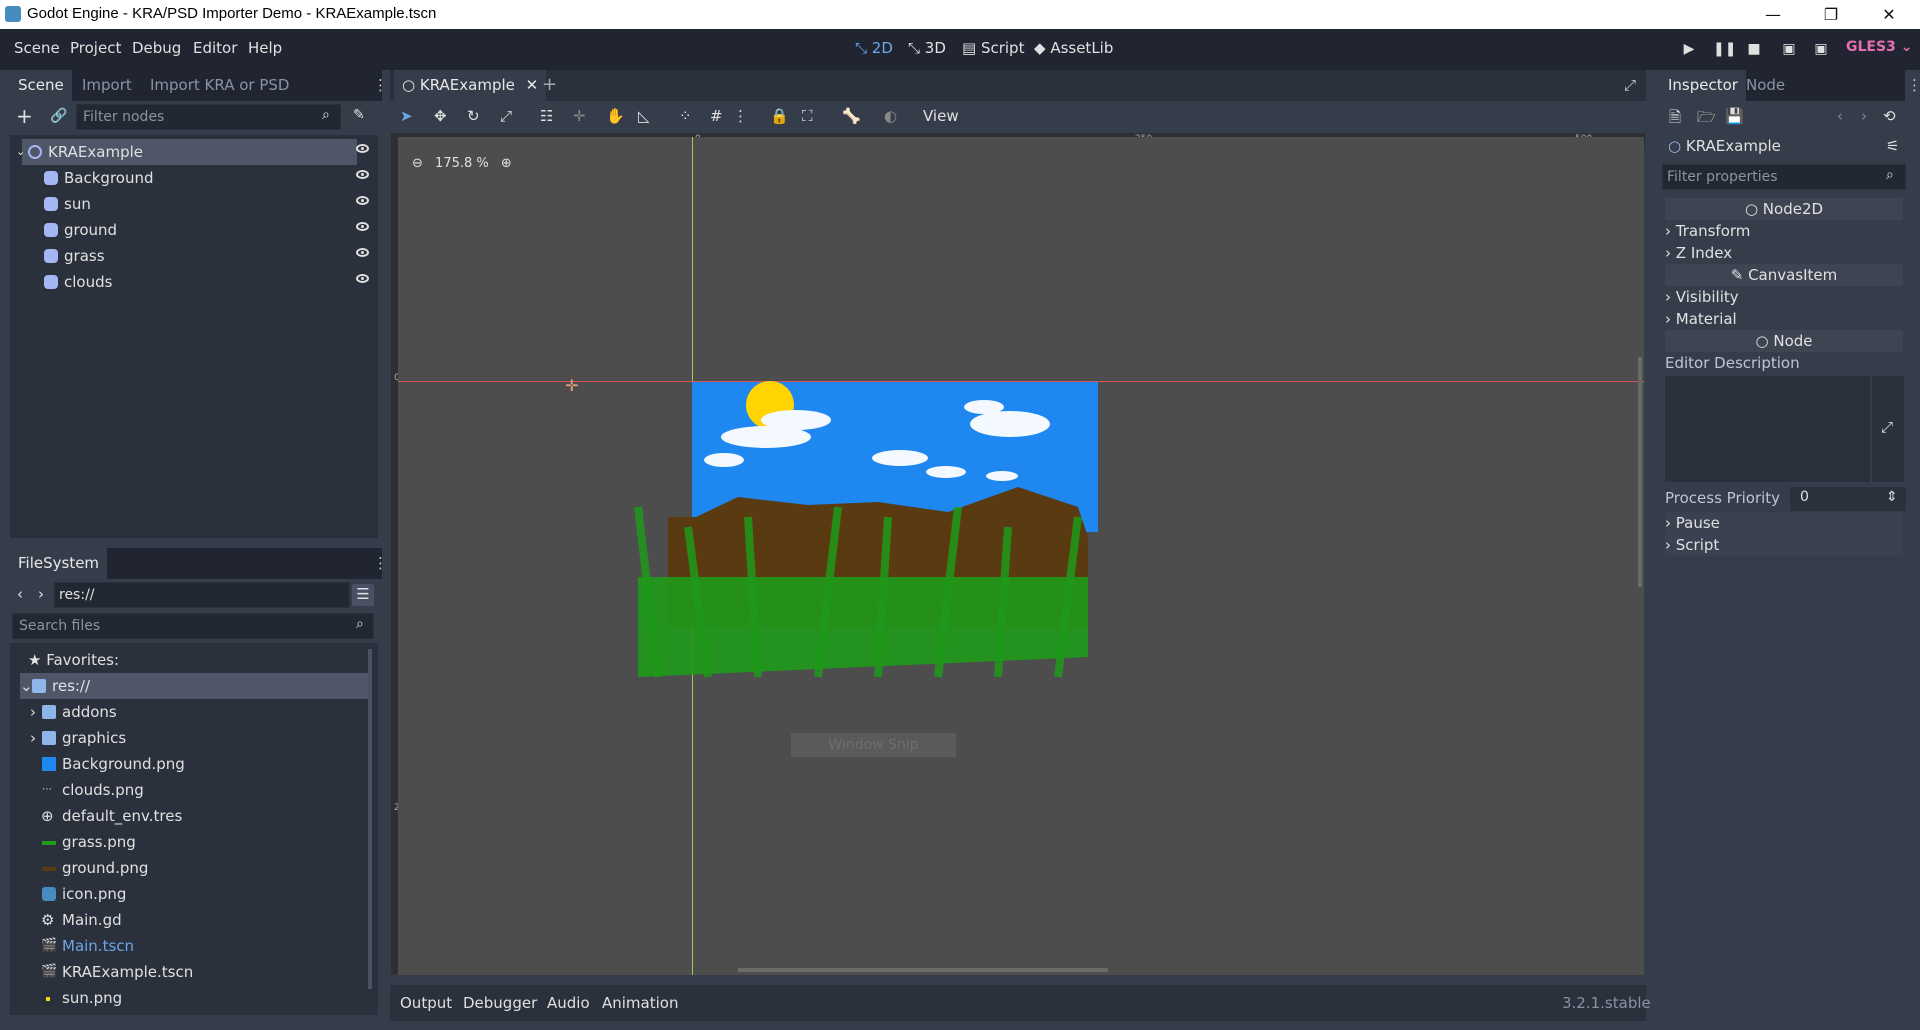 The height and width of the screenshot is (1030, 1920). What do you see at coordinates (1675, 119) in the screenshot?
I see `new-resource-icon: 🗎` at bounding box center [1675, 119].